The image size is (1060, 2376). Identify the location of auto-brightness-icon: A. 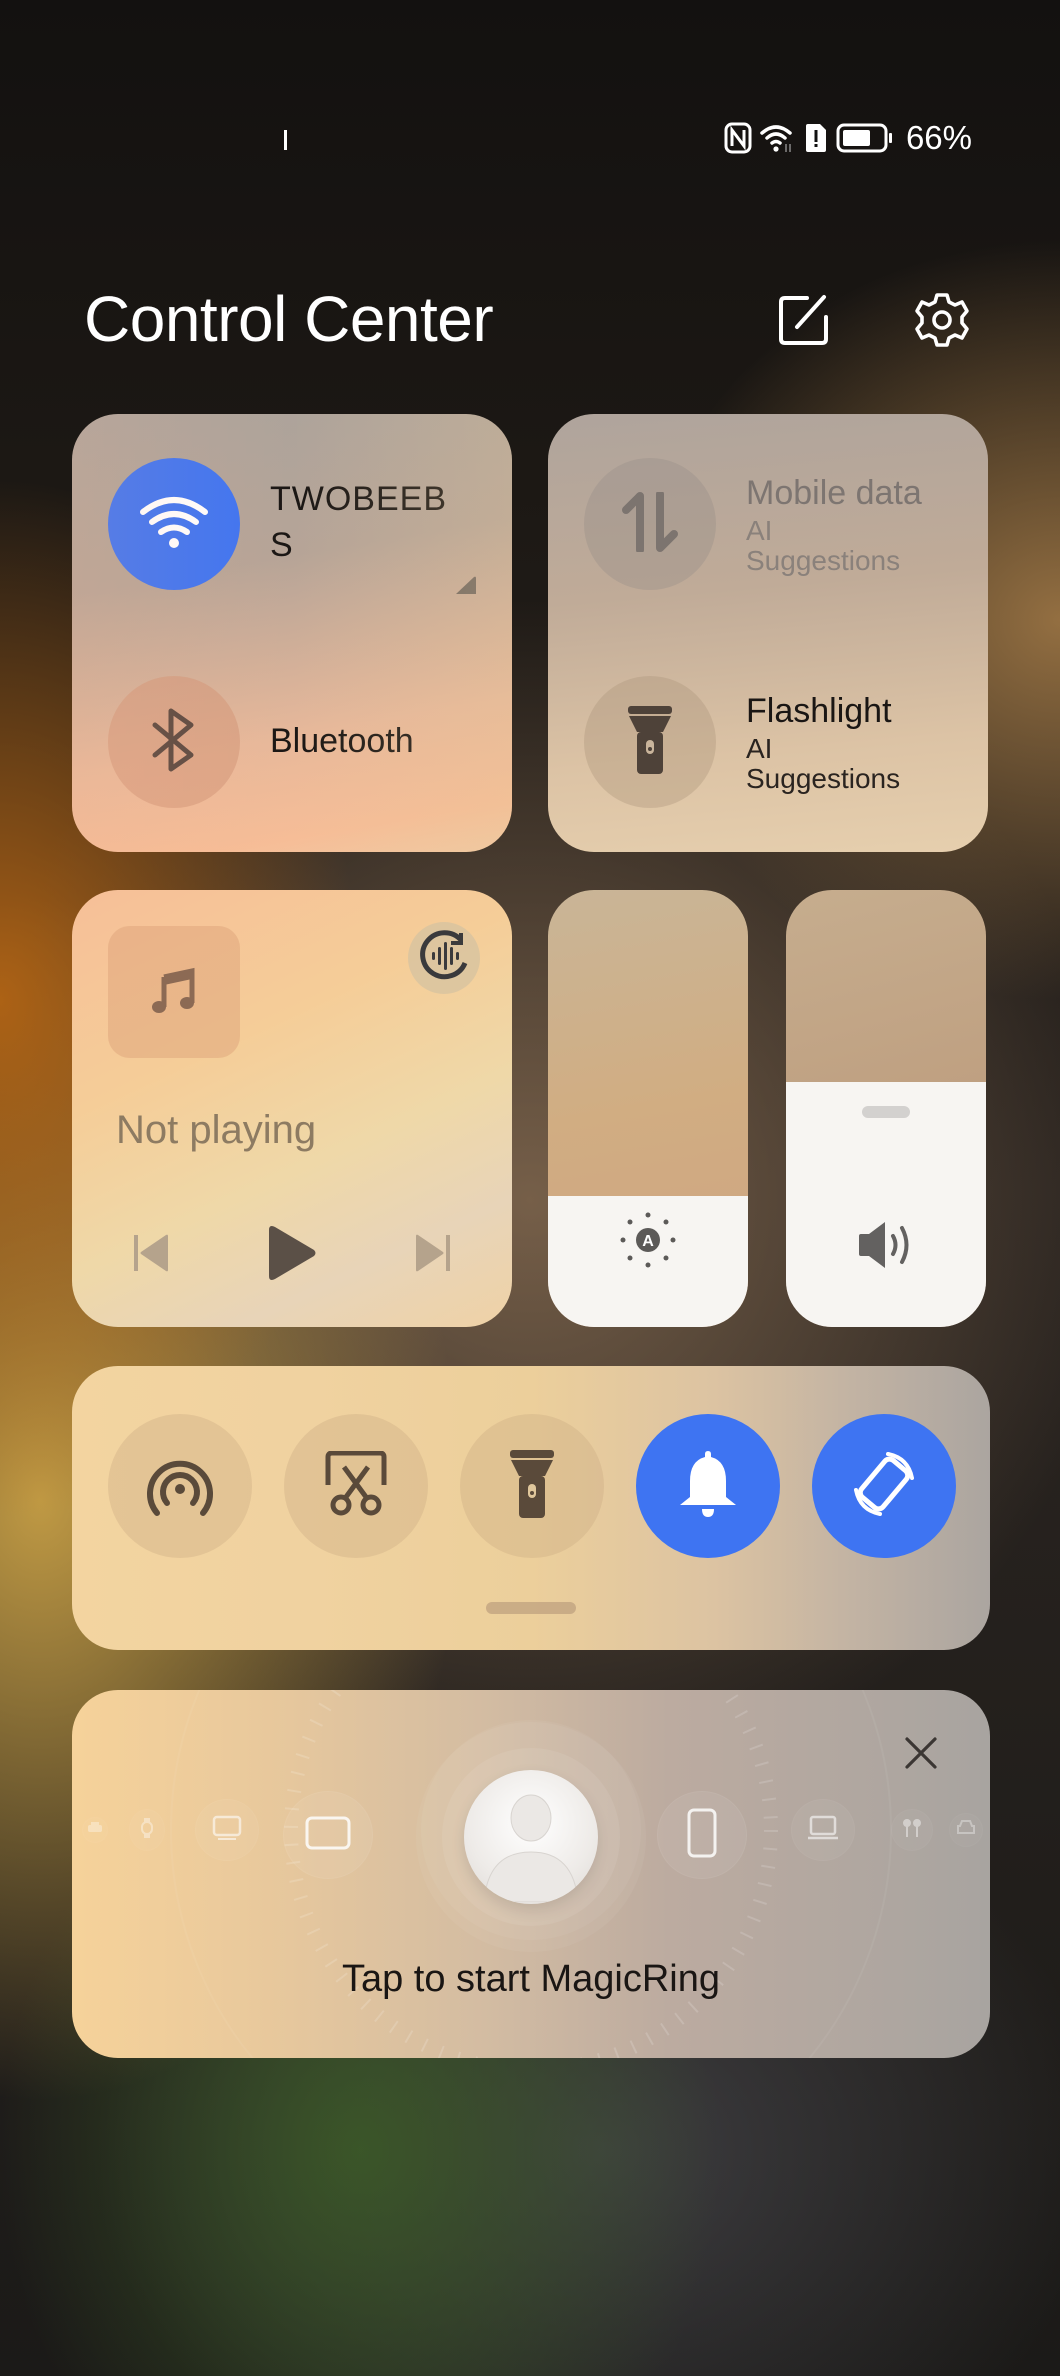
(648, 1242).